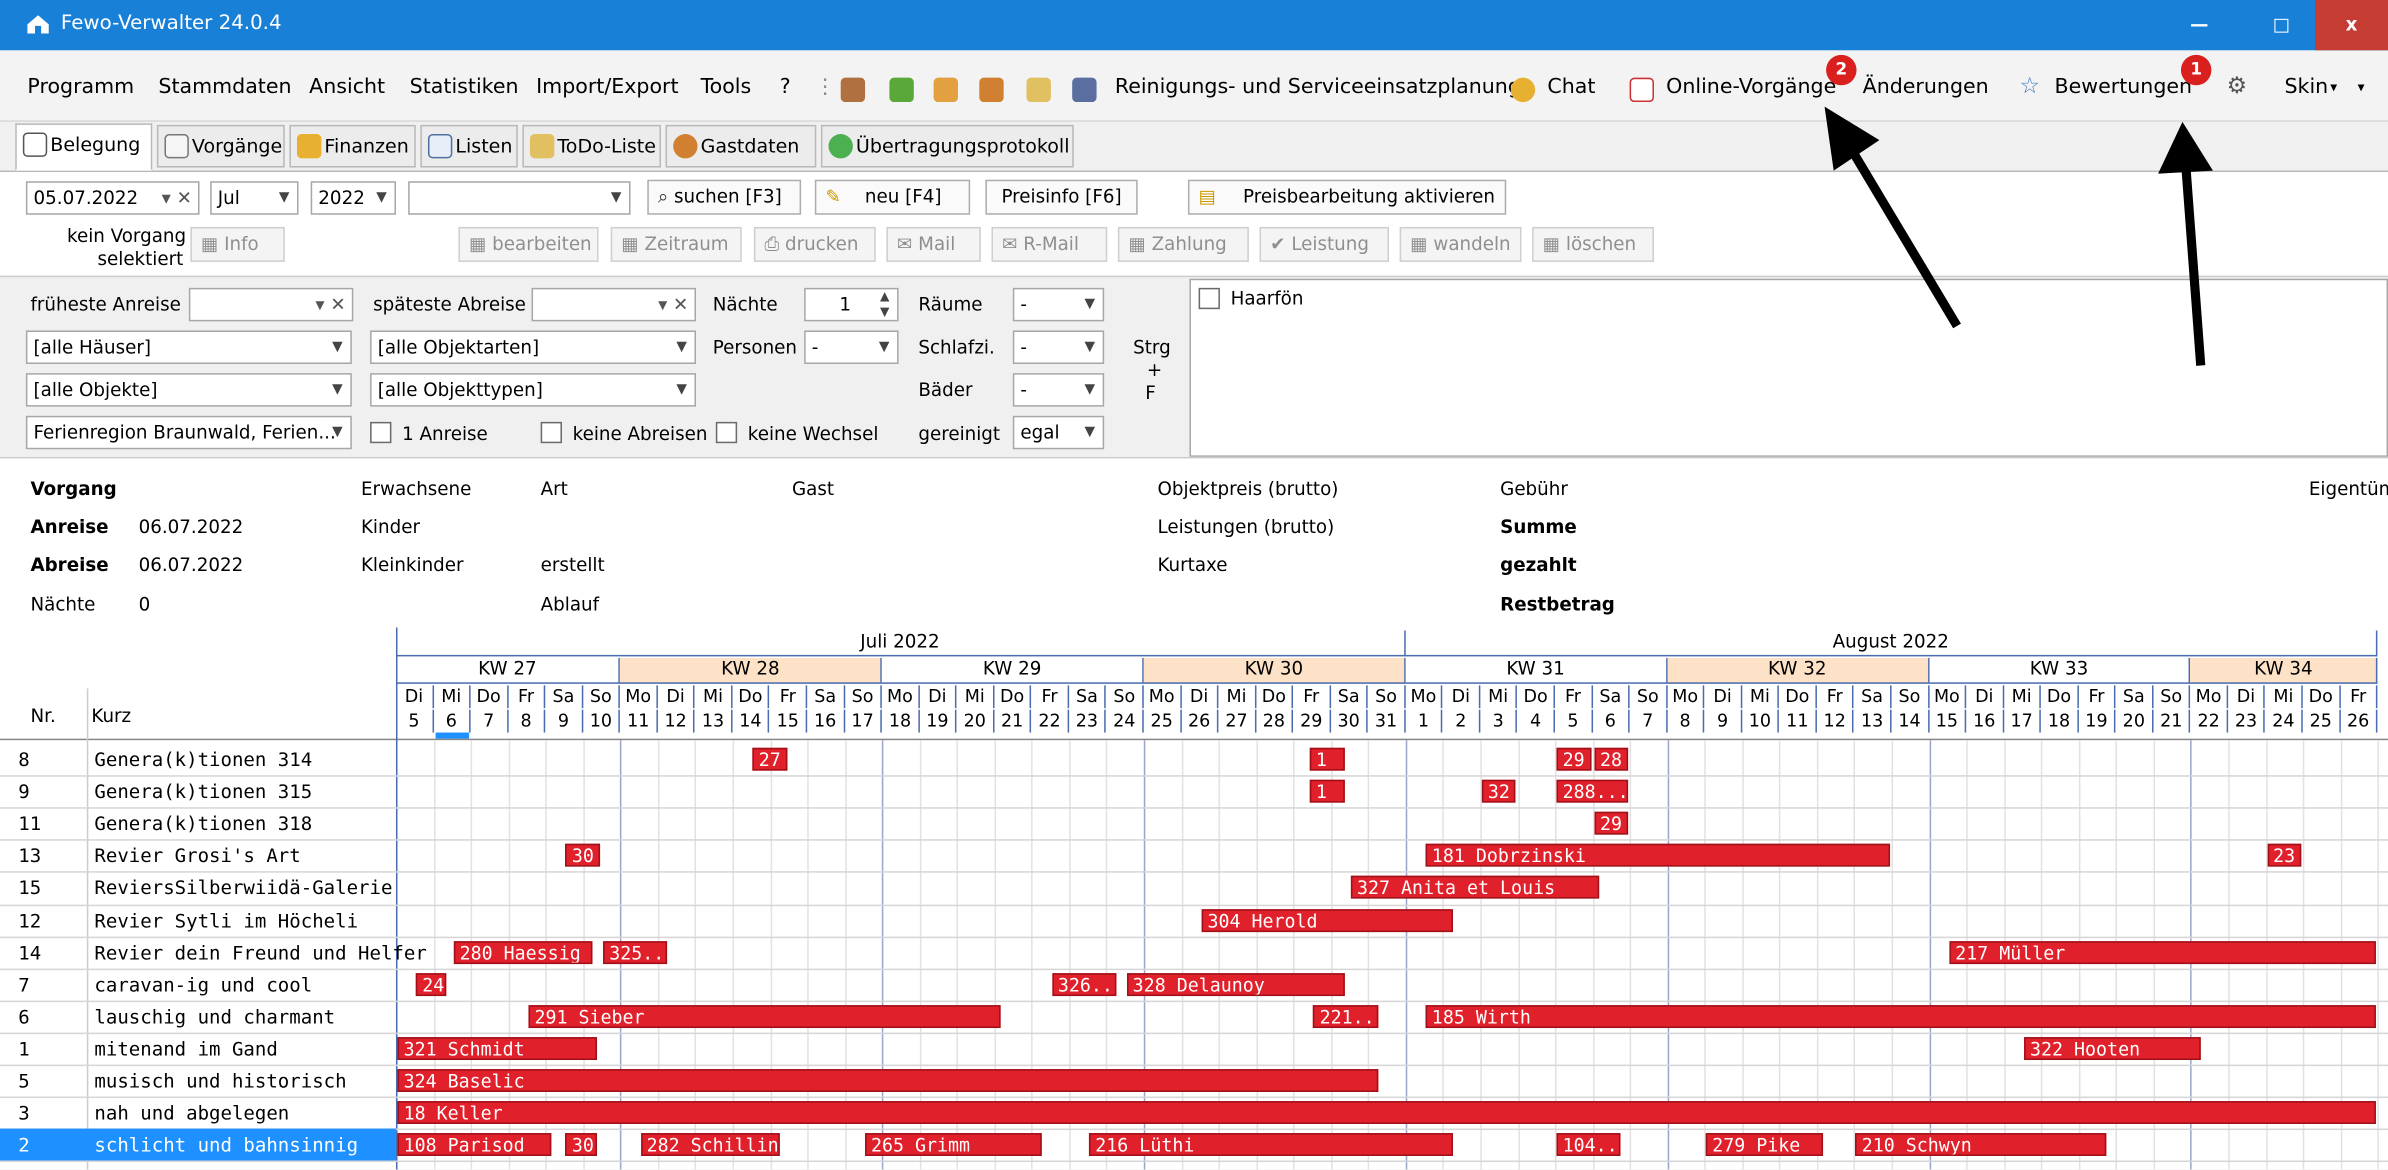 The width and height of the screenshot is (2388, 1170). Describe the element at coordinates (991, 90) in the screenshot. I see `guest-icon` at that location.